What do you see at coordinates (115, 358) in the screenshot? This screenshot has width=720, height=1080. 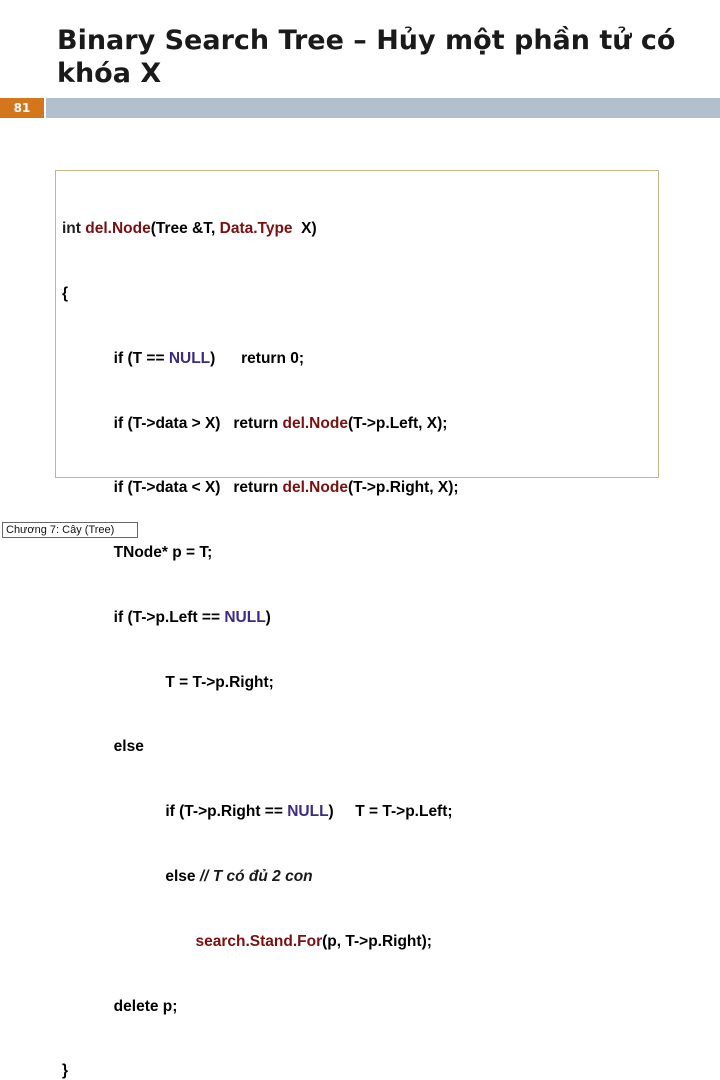 I see `code-text: if (T ==` at bounding box center [115, 358].